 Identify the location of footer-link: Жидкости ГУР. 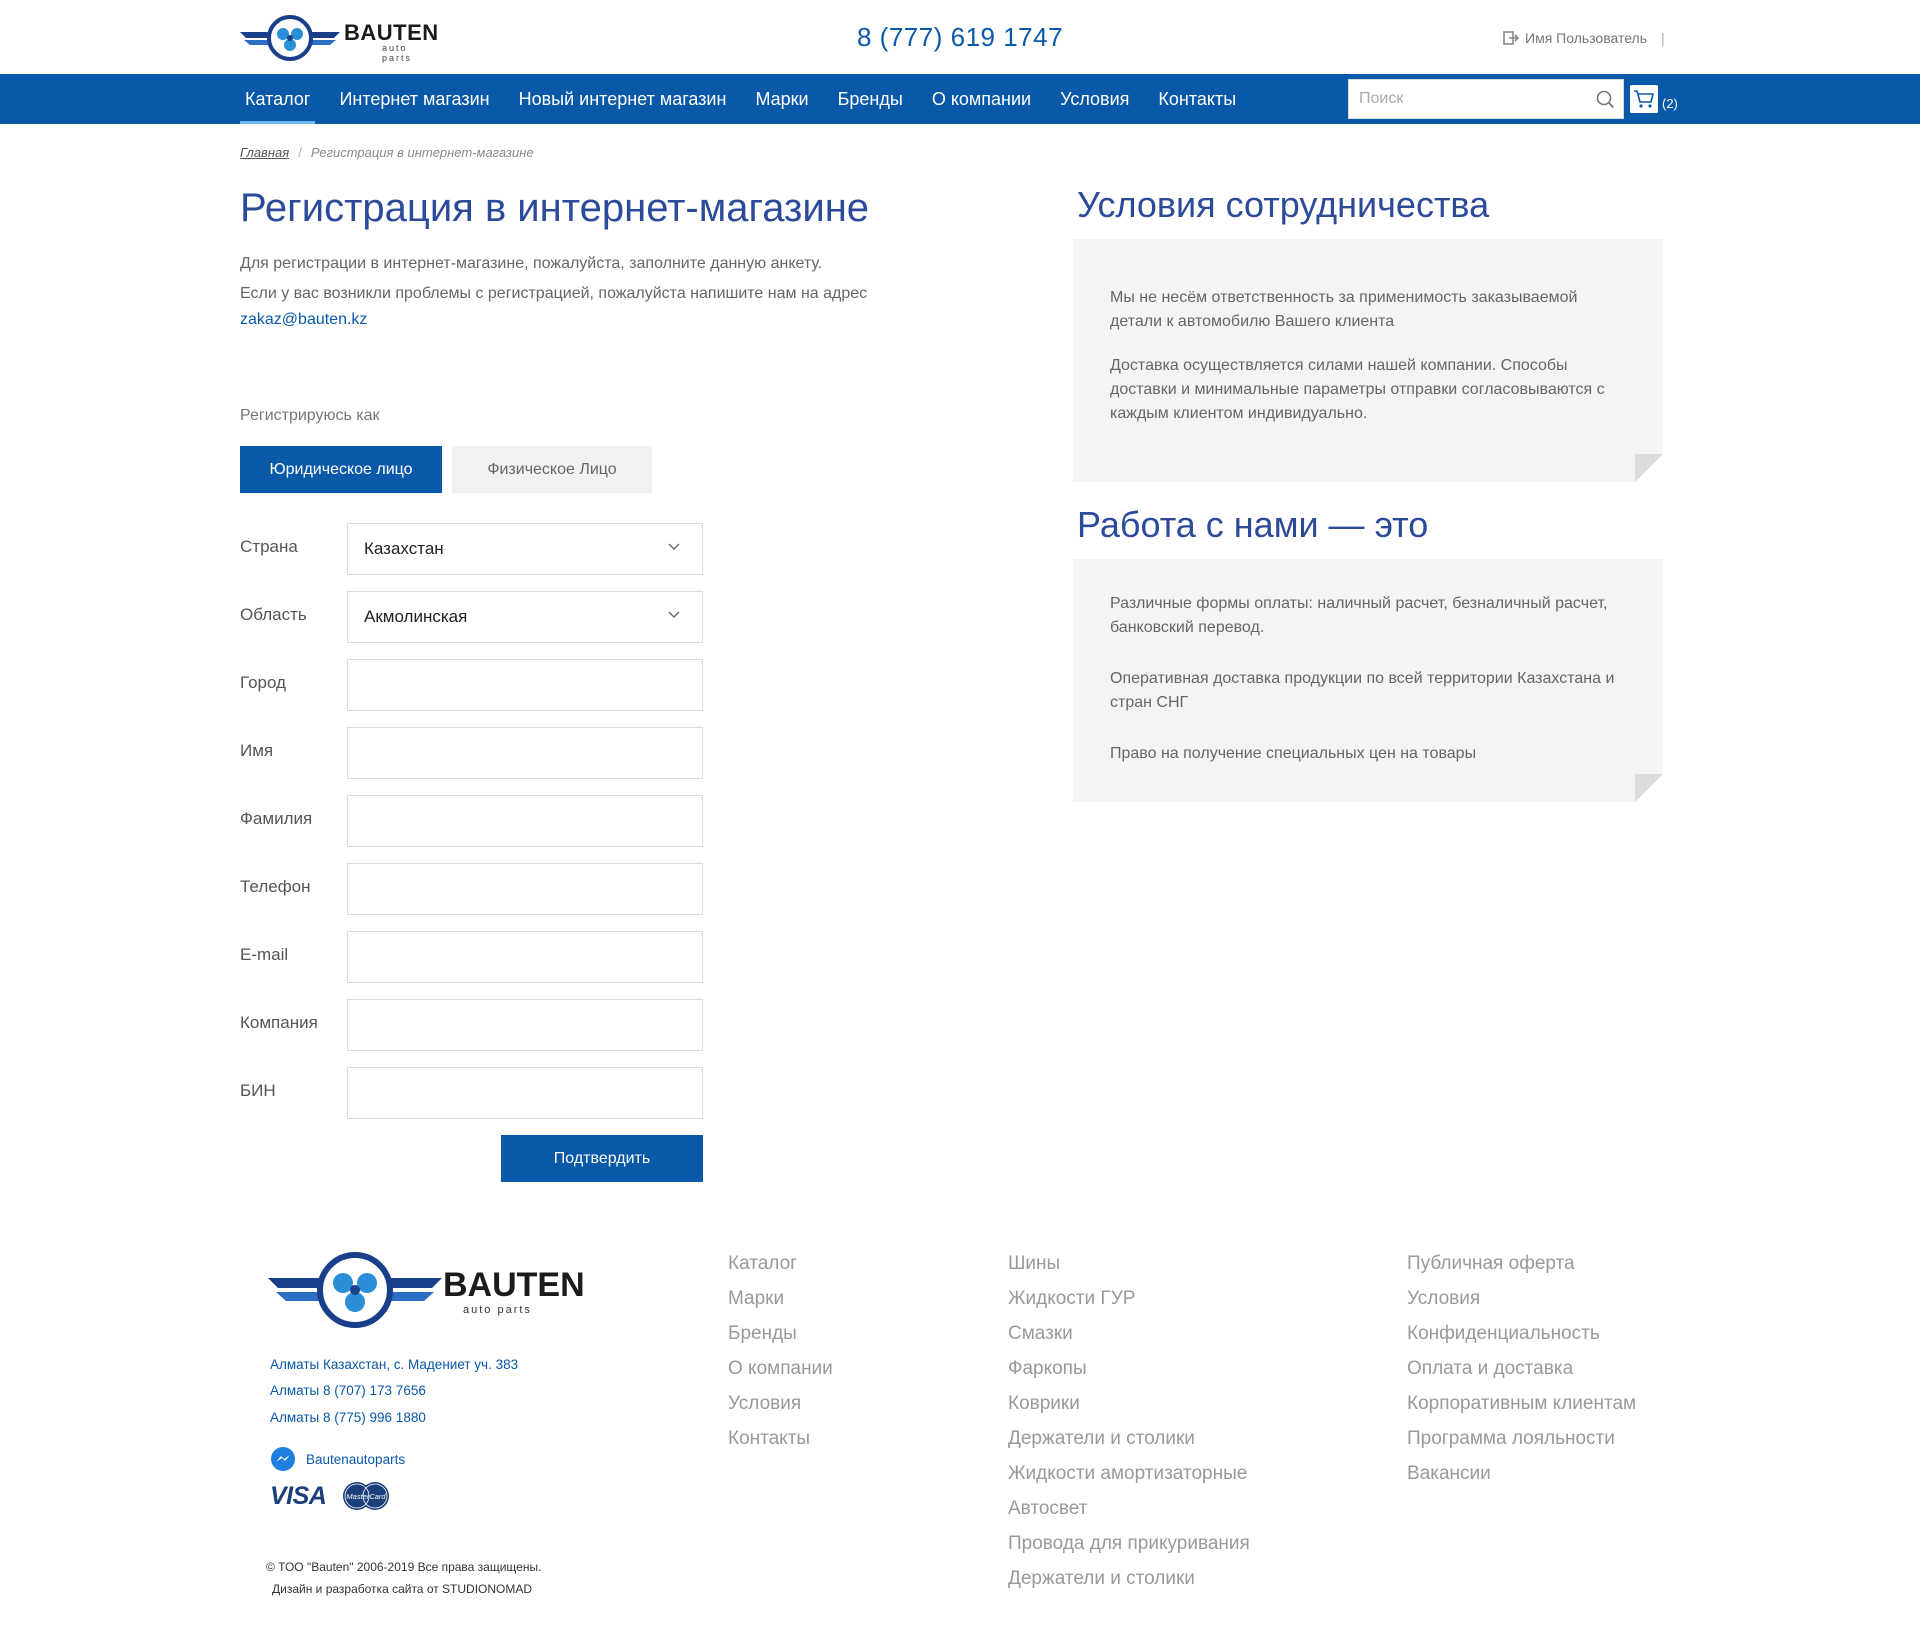
(1129, 1304).